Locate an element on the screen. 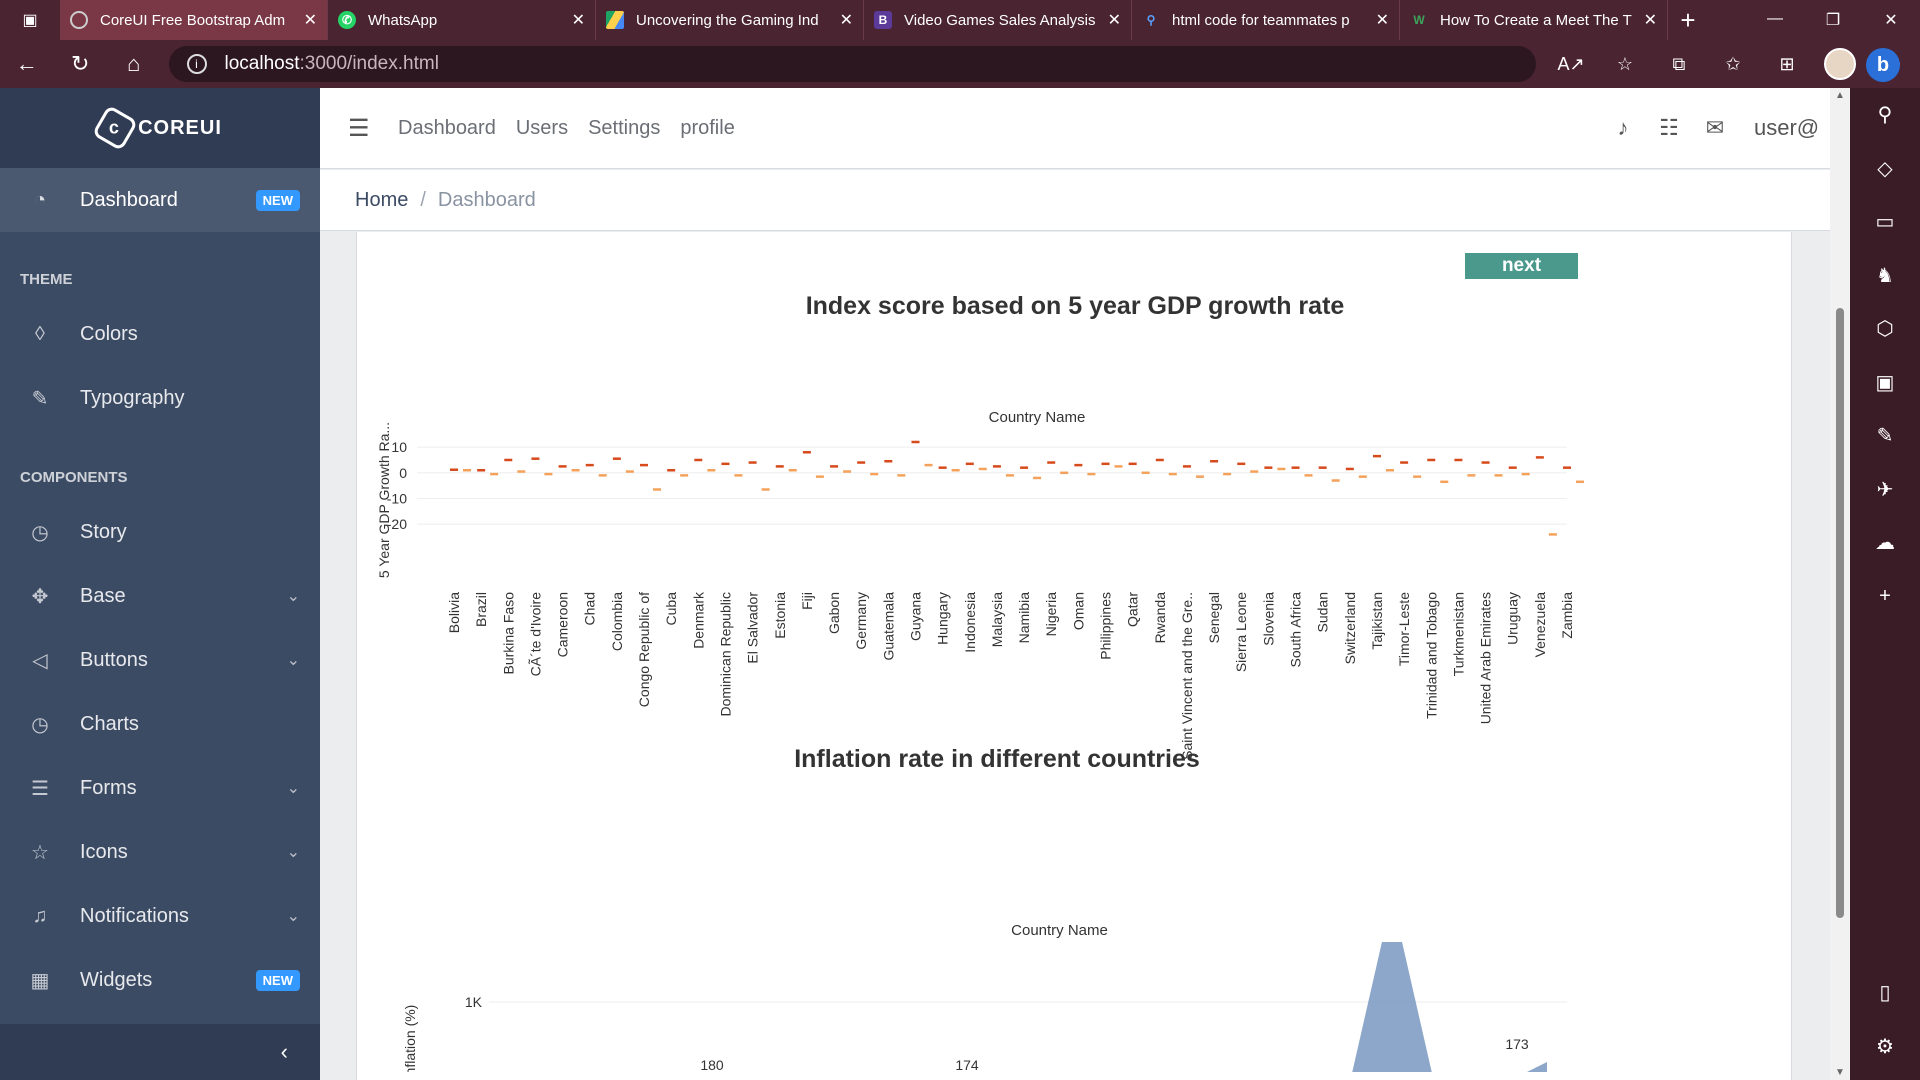 The width and height of the screenshot is (1920, 1080). x-tick-label: Cuba is located at coordinates (671, 609).